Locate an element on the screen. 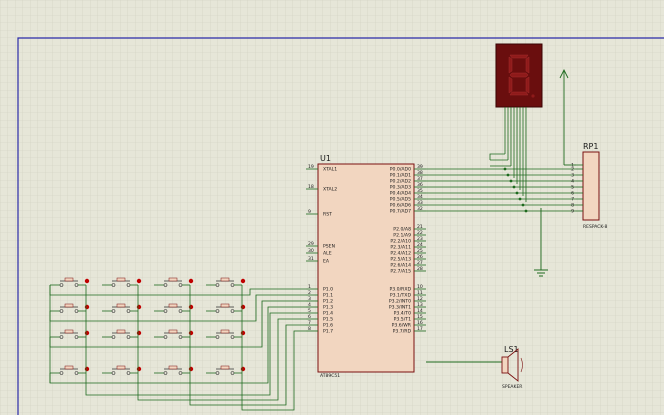 This screenshot has width=664, height=415. pin-number: 12 is located at coordinates (420, 299).